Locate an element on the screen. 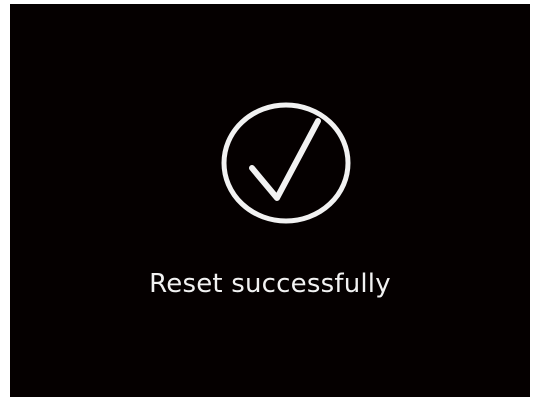  status-message: Reset successfully is located at coordinates (270, 284).